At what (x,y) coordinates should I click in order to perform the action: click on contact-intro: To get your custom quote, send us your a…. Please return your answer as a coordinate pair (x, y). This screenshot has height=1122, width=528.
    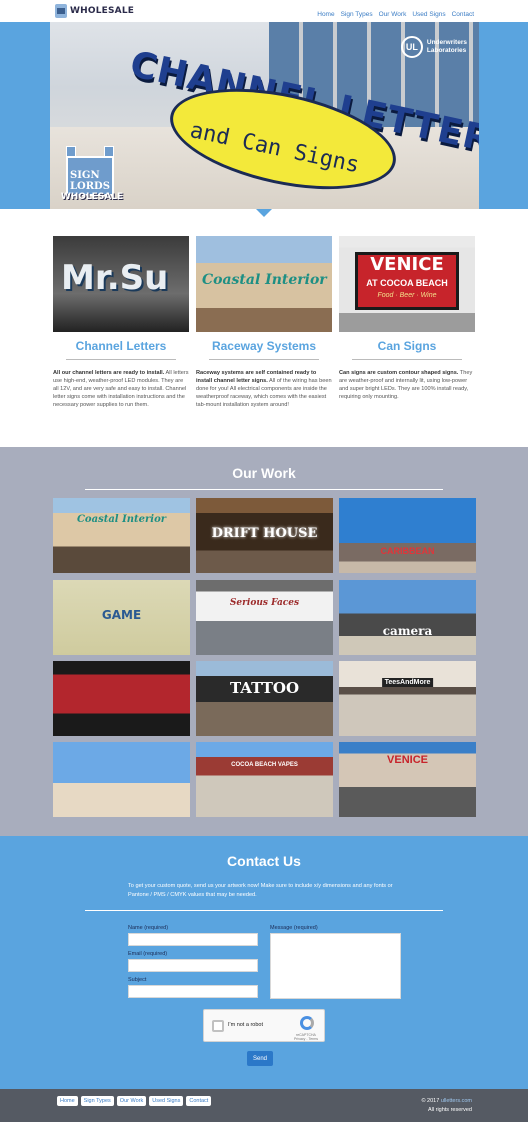
    Looking at the image, I should click on (260, 890).